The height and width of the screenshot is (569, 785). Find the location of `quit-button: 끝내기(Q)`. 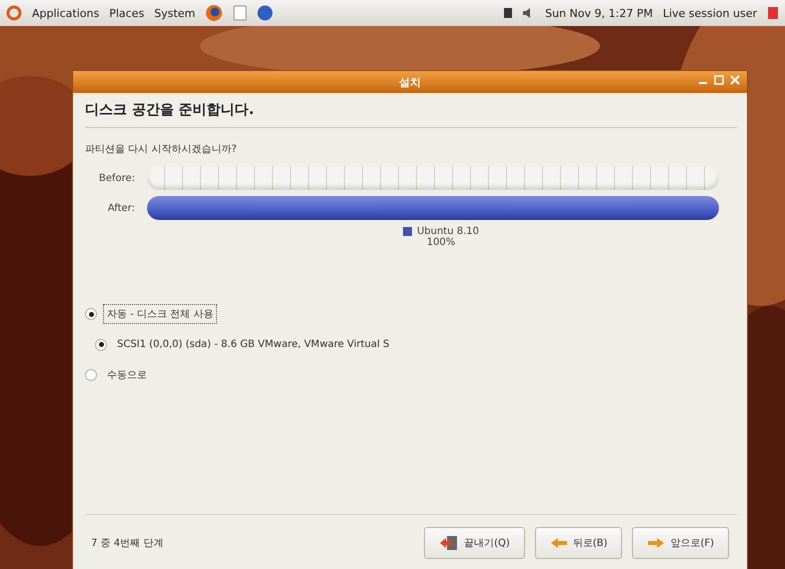

quit-button: 끝내기(Q) is located at coordinates (474, 543).